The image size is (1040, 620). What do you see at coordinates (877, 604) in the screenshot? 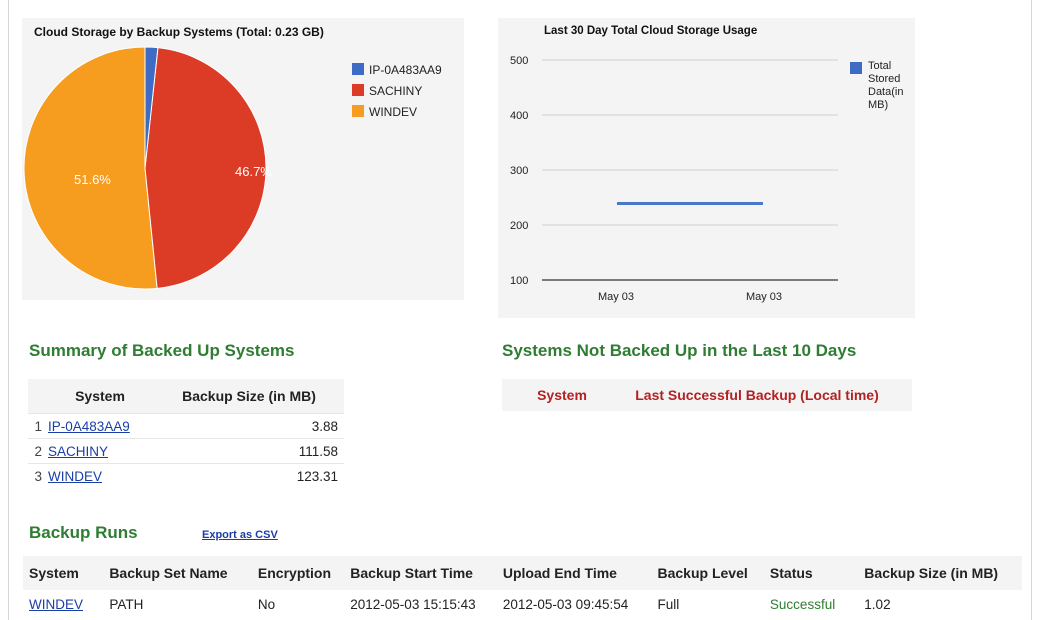
I see `run-size: 1.02` at bounding box center [877, 604].